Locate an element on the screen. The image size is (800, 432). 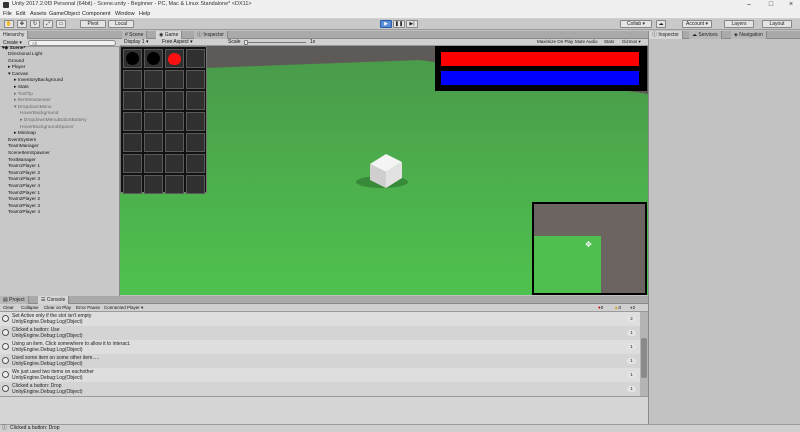
minimize-icon: – is located at coordinates (749, 5).